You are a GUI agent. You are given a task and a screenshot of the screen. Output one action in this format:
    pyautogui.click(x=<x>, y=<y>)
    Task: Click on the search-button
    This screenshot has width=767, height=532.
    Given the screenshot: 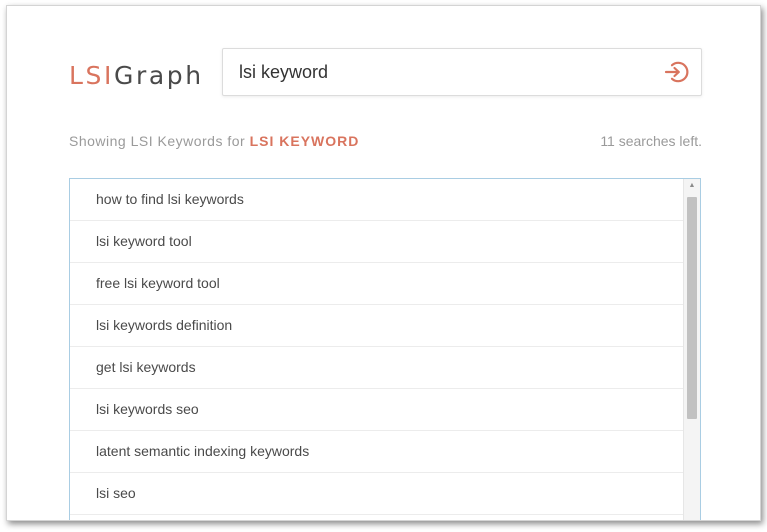 What is the action you would take?
    pyautogui.click(x=677, y=72)
    